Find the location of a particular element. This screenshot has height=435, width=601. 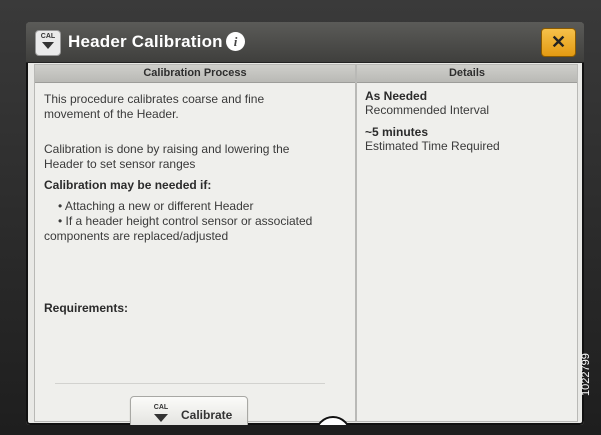

calibration-process-header: Calibration Process is located at coordinates (195, 74).